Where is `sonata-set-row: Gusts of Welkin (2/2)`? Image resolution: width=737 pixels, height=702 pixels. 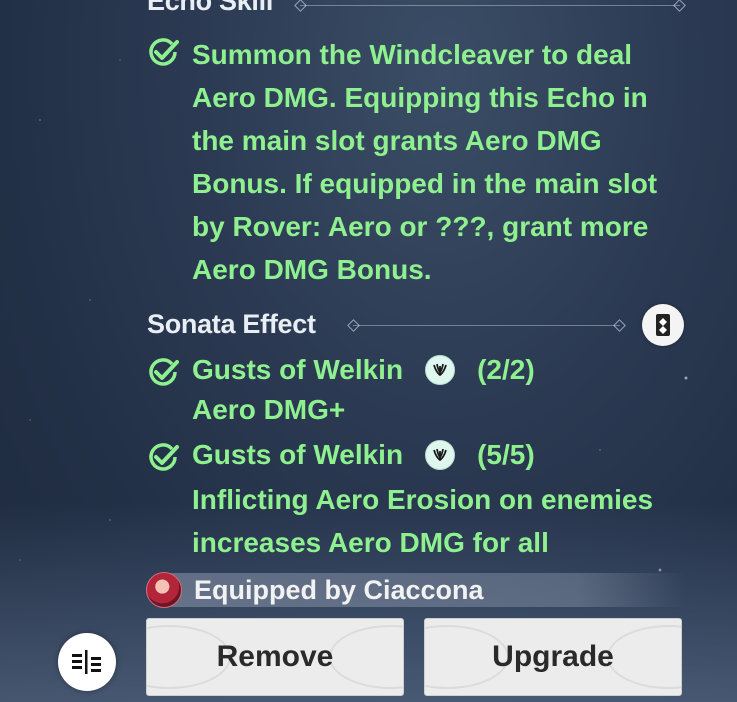
sonata-set-row: Gusts of Welkin (2/2) is located at coordinates (363, 370).